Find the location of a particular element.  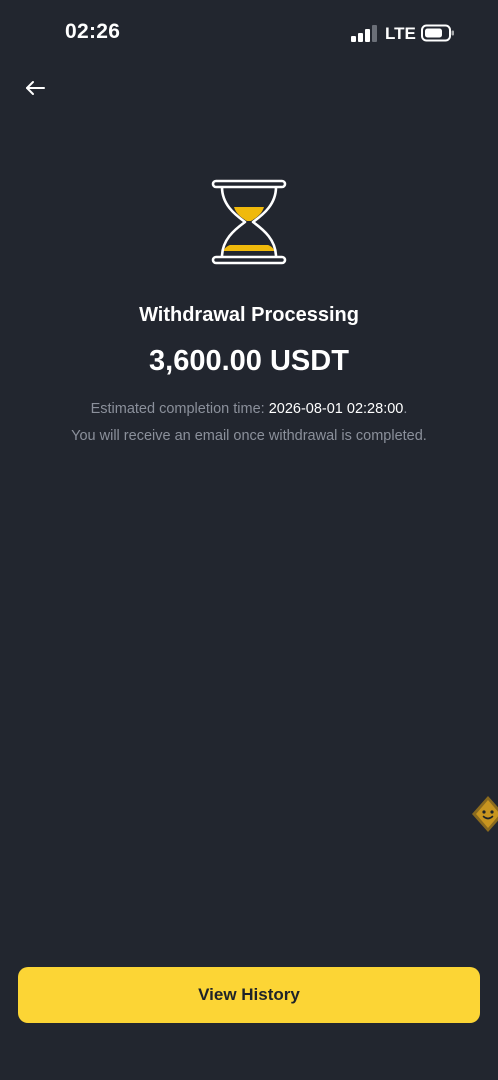

arrow-left-icon is located at coordinates (35, 88).